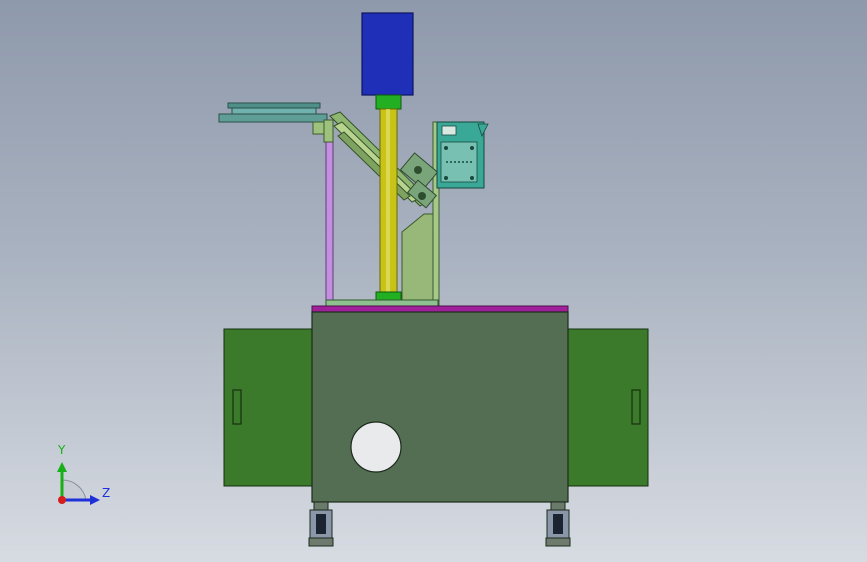 The height and width of the screenshot is (562, 867). I want to click on cabinet-body, so click(440, 407).